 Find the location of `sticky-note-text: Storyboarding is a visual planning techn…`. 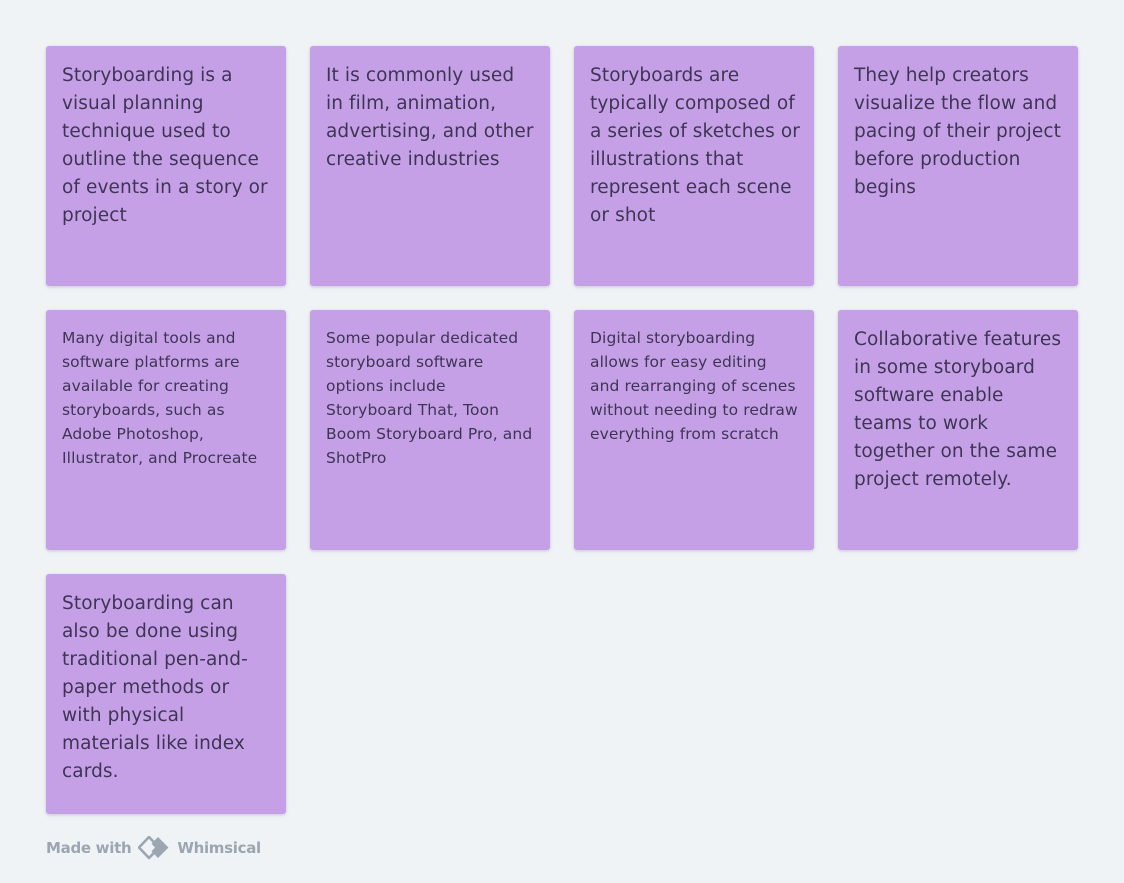

sticky-note-text: Storyboarding is a visual planning techn… is located at coordinates (165, 145).